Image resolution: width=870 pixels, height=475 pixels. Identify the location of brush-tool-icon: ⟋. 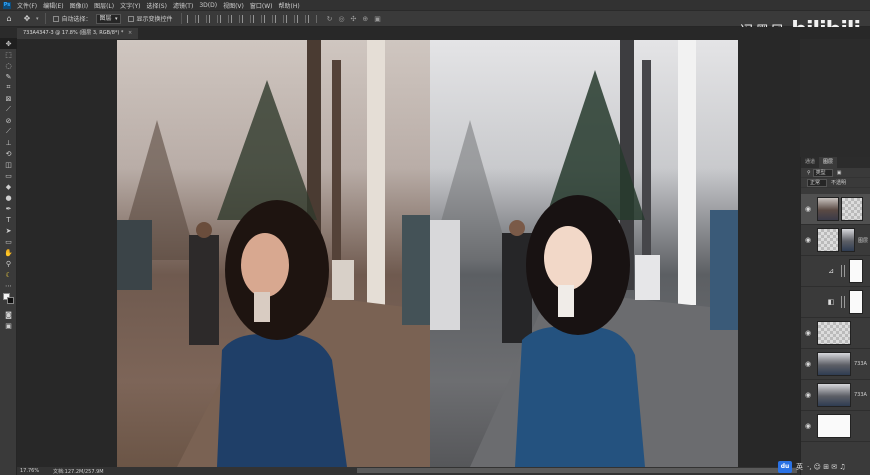
(8, 131).